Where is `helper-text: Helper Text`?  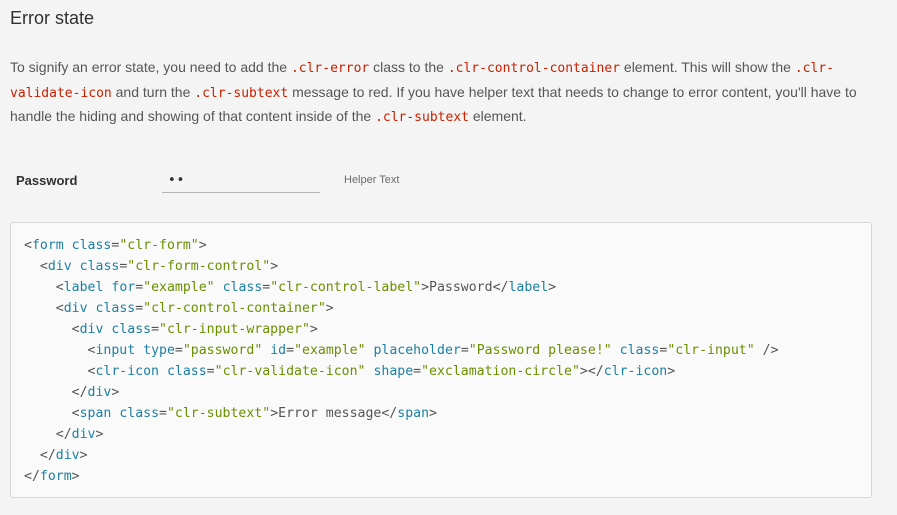 helper-text: Helper Text is located at coordinates (372, 180).